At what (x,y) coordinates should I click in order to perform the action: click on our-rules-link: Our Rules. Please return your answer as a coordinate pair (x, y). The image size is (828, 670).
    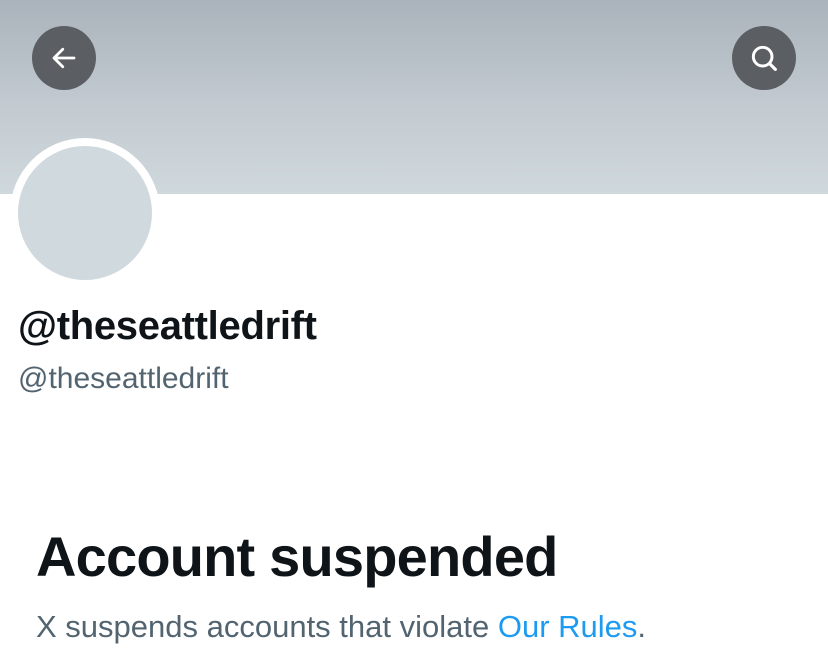
    Looking at the image, I should click on (568, 626).